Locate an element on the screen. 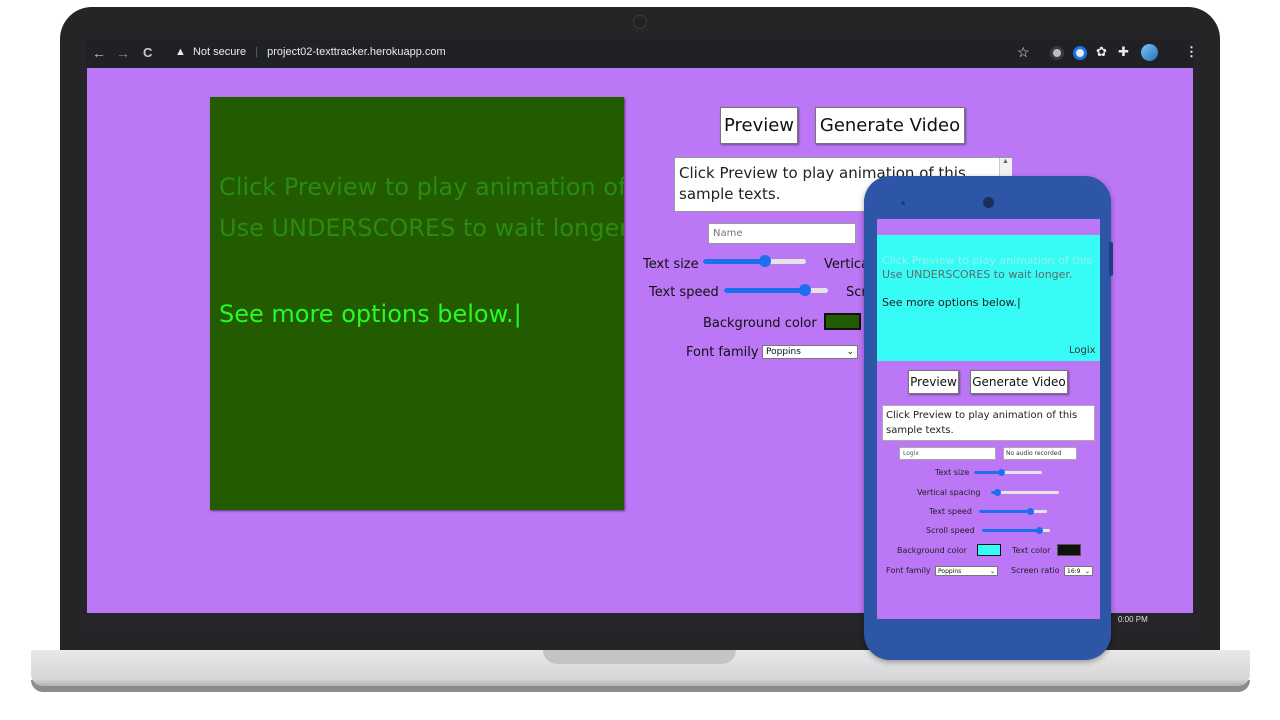  warning-icon: ▲ is located at coordinates (180, 52).